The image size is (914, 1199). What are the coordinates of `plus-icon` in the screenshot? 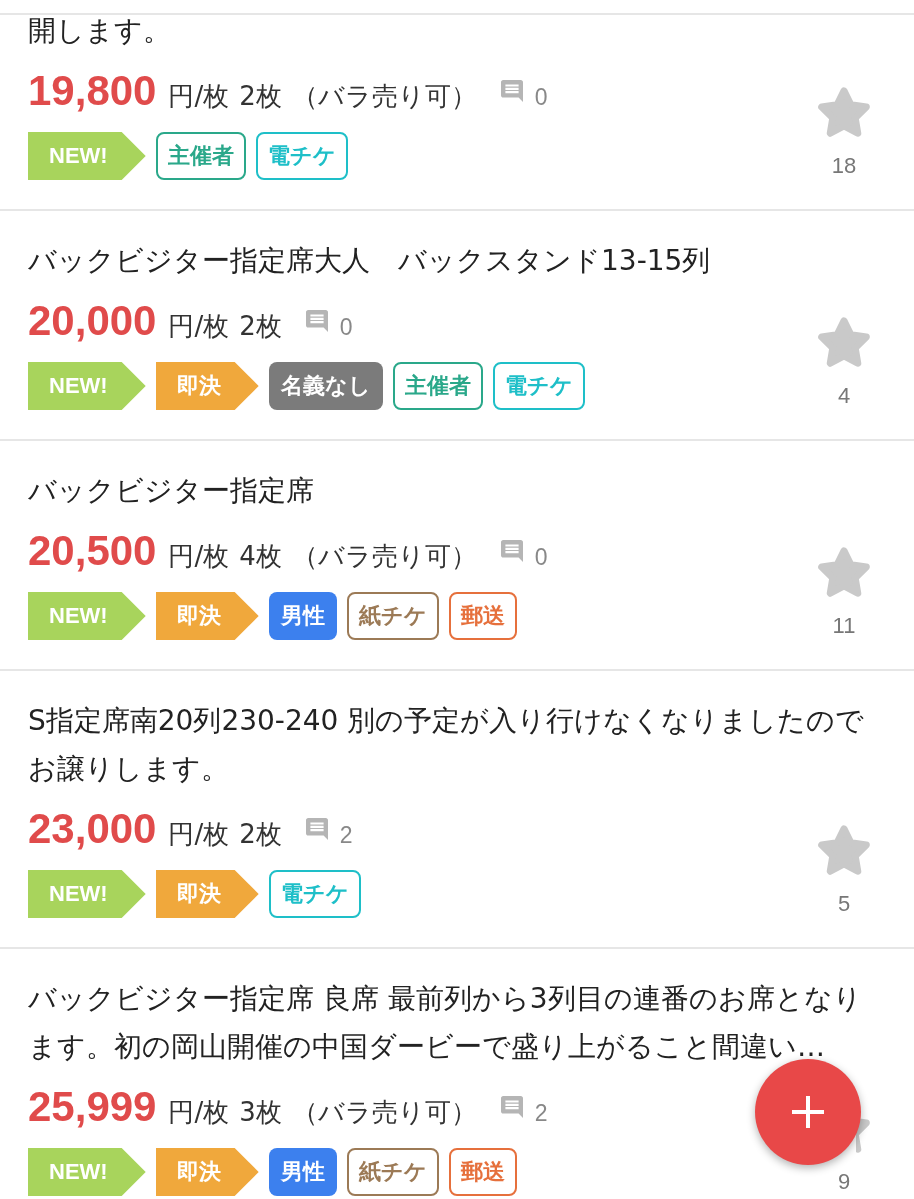 It's located at (808, 1112).